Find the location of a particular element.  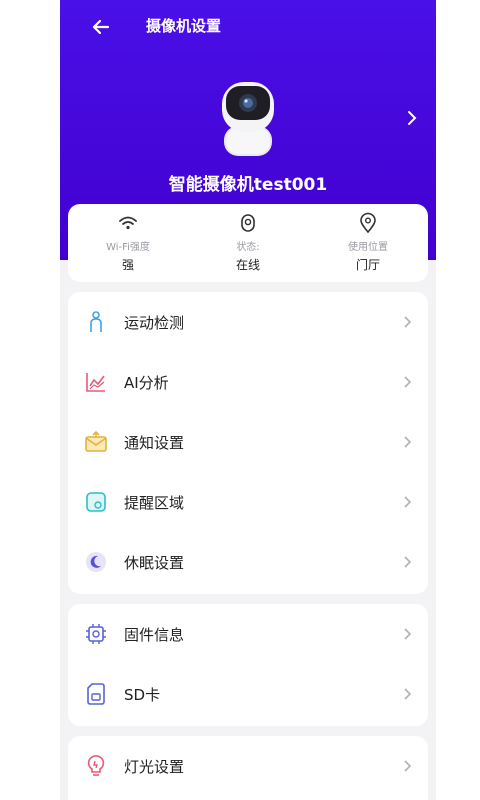

menu-label: SD卡 is located at coordinates (142, 695).